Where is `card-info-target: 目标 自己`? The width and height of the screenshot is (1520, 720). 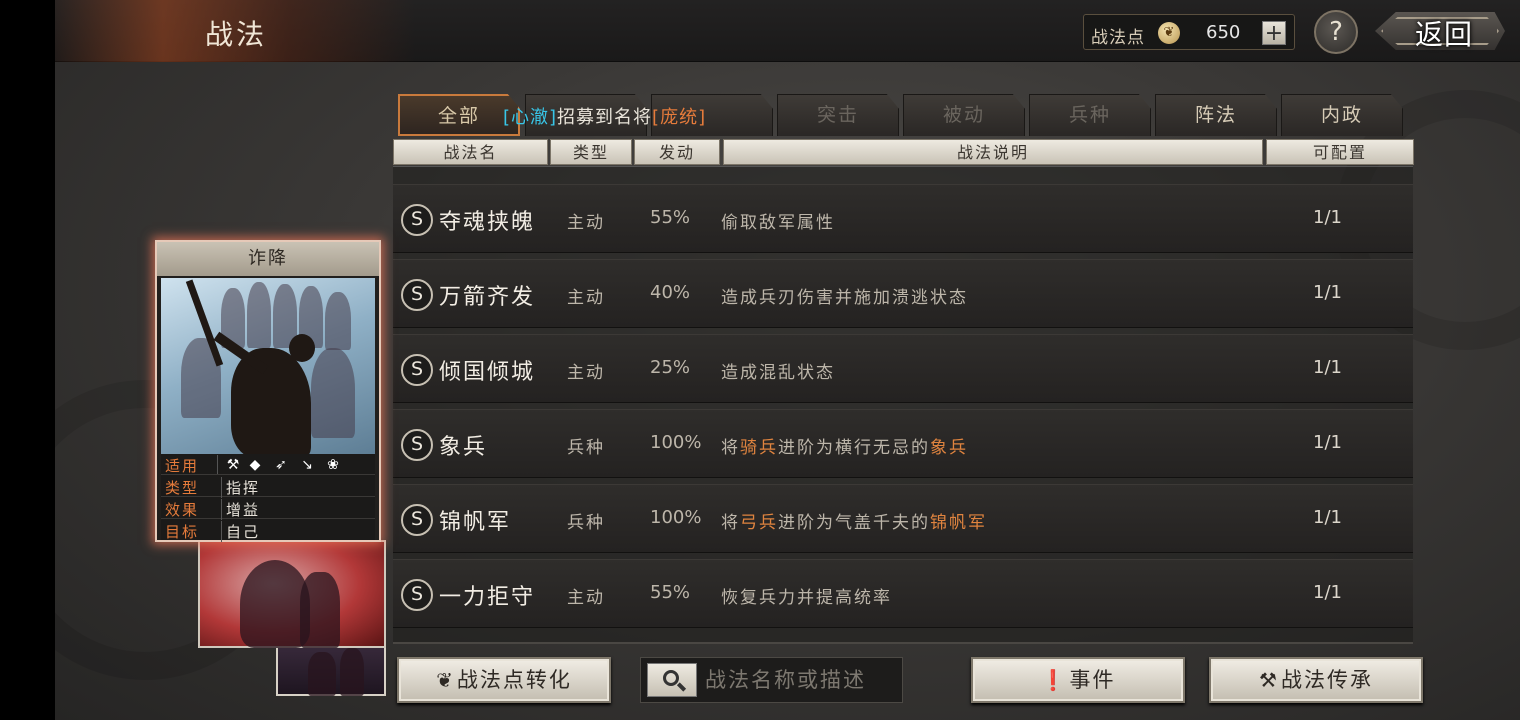
card-info-target: 目标 自己 is located at coordinates (268, 531).